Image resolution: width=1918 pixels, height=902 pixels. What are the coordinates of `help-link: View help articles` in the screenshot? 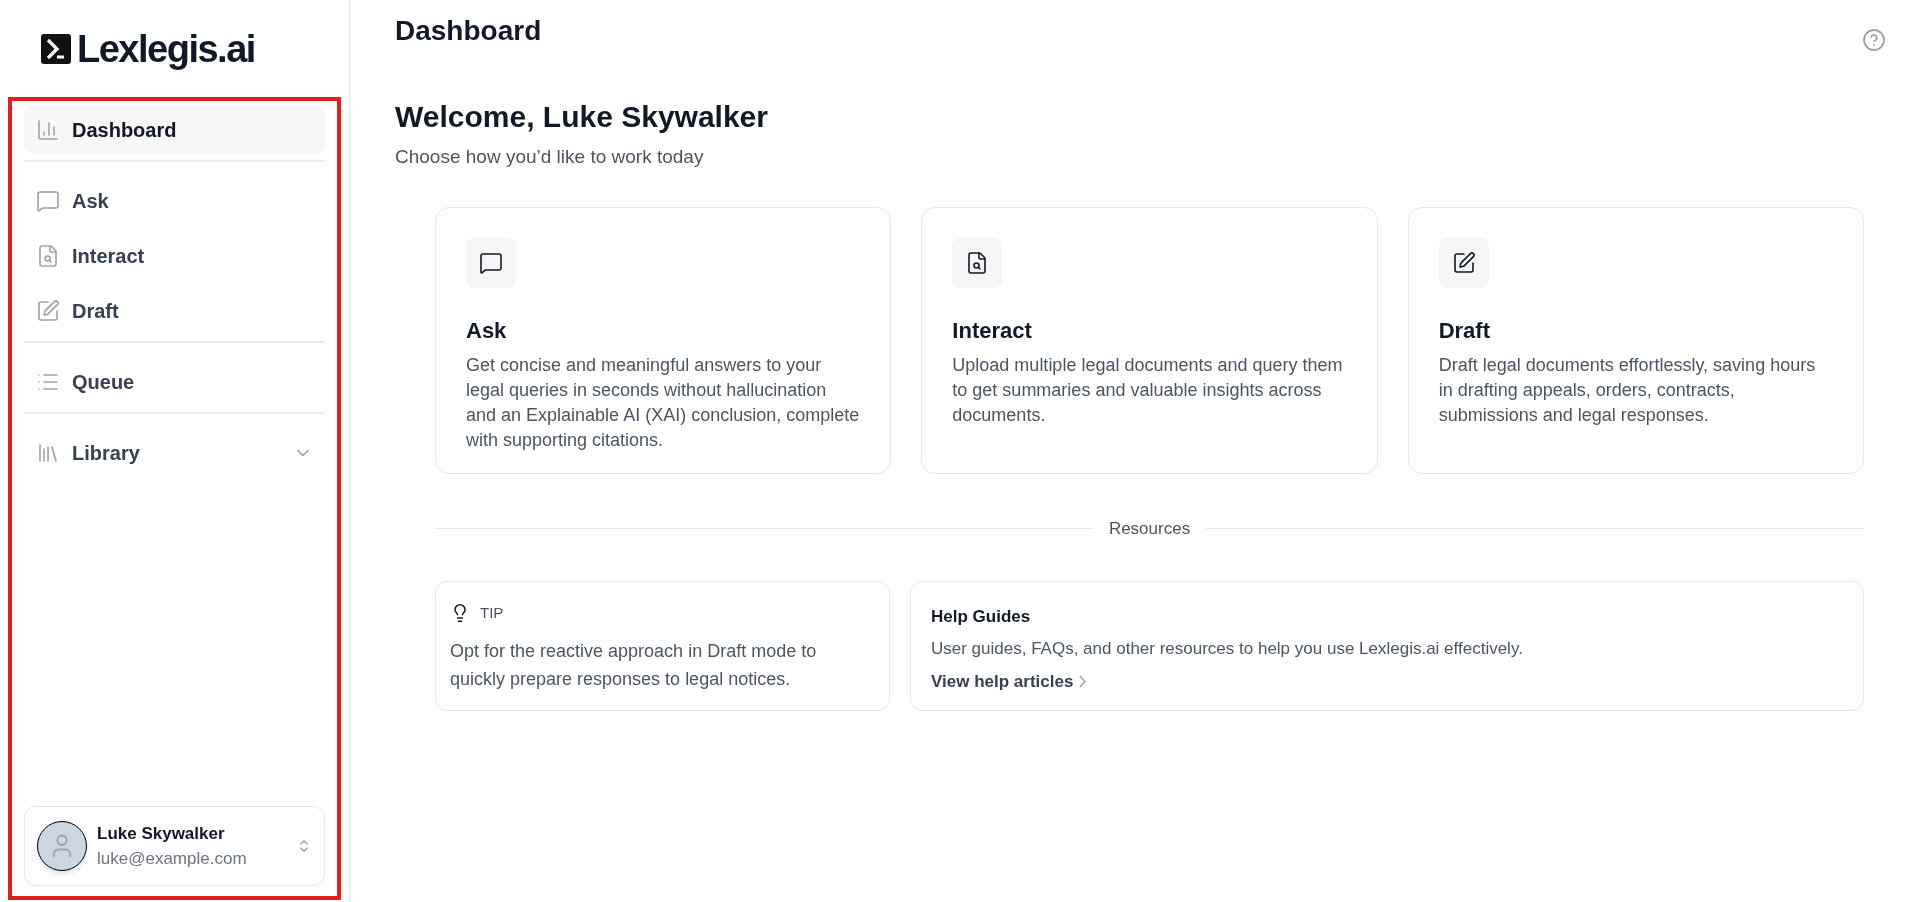 It's located at (1009, 682).